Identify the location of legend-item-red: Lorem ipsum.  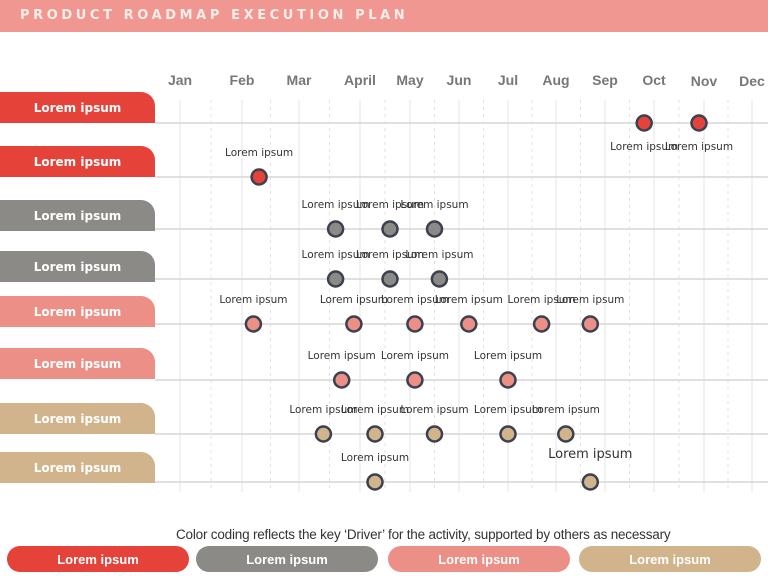
(98, 559).